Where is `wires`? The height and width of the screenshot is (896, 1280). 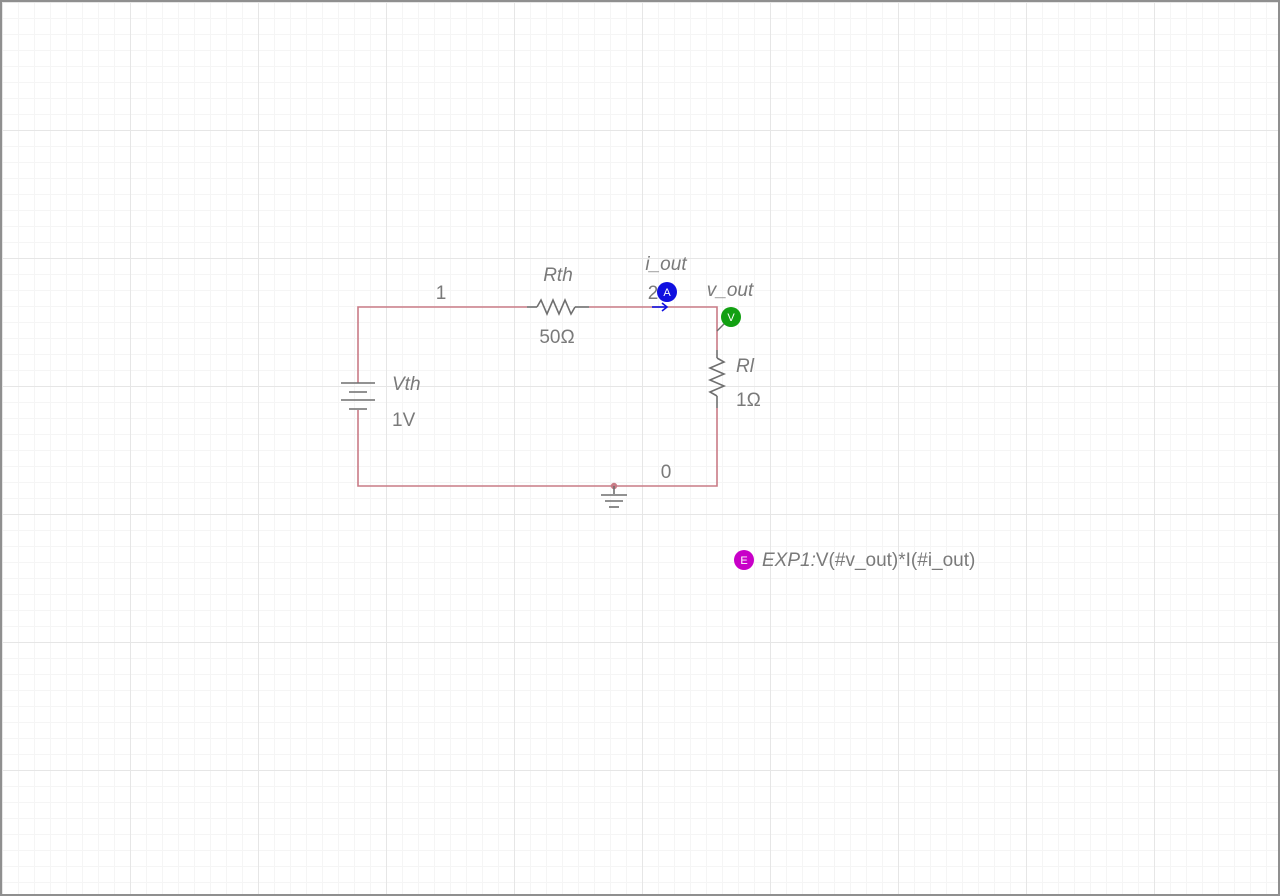
wires is located at coordinates (537, 396).